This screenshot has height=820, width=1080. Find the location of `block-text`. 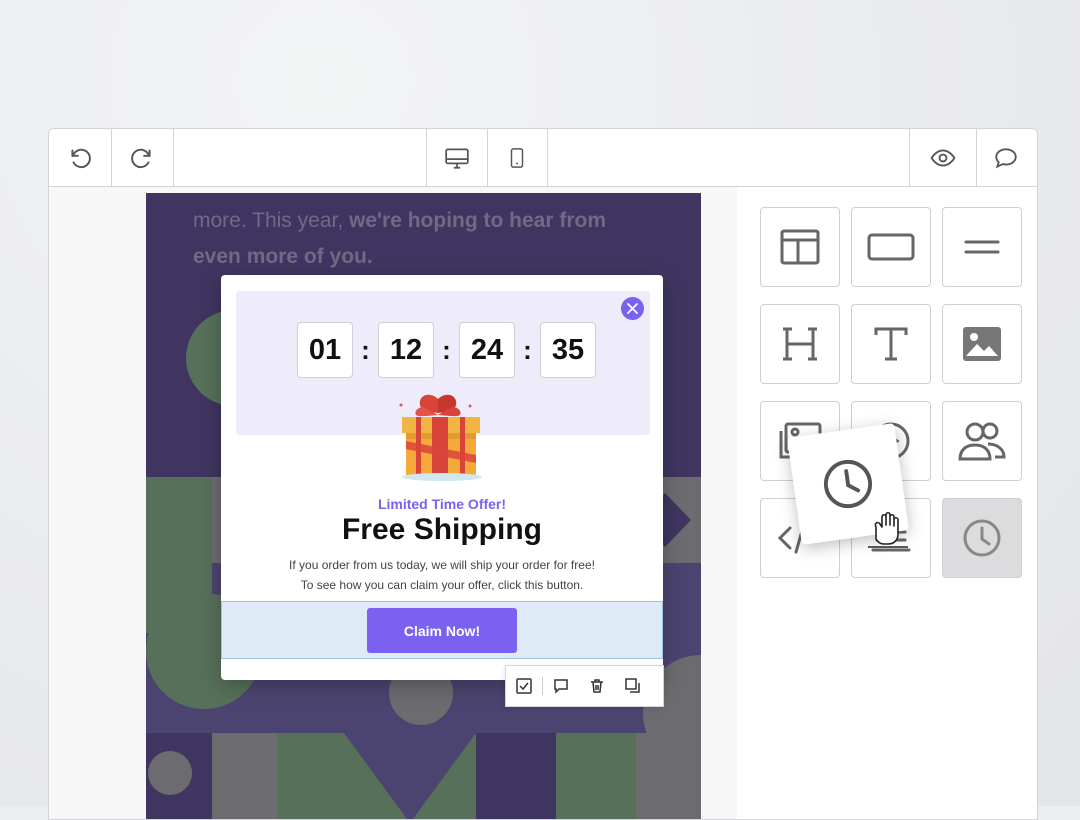

block-text is located at coordinates (891, 344).